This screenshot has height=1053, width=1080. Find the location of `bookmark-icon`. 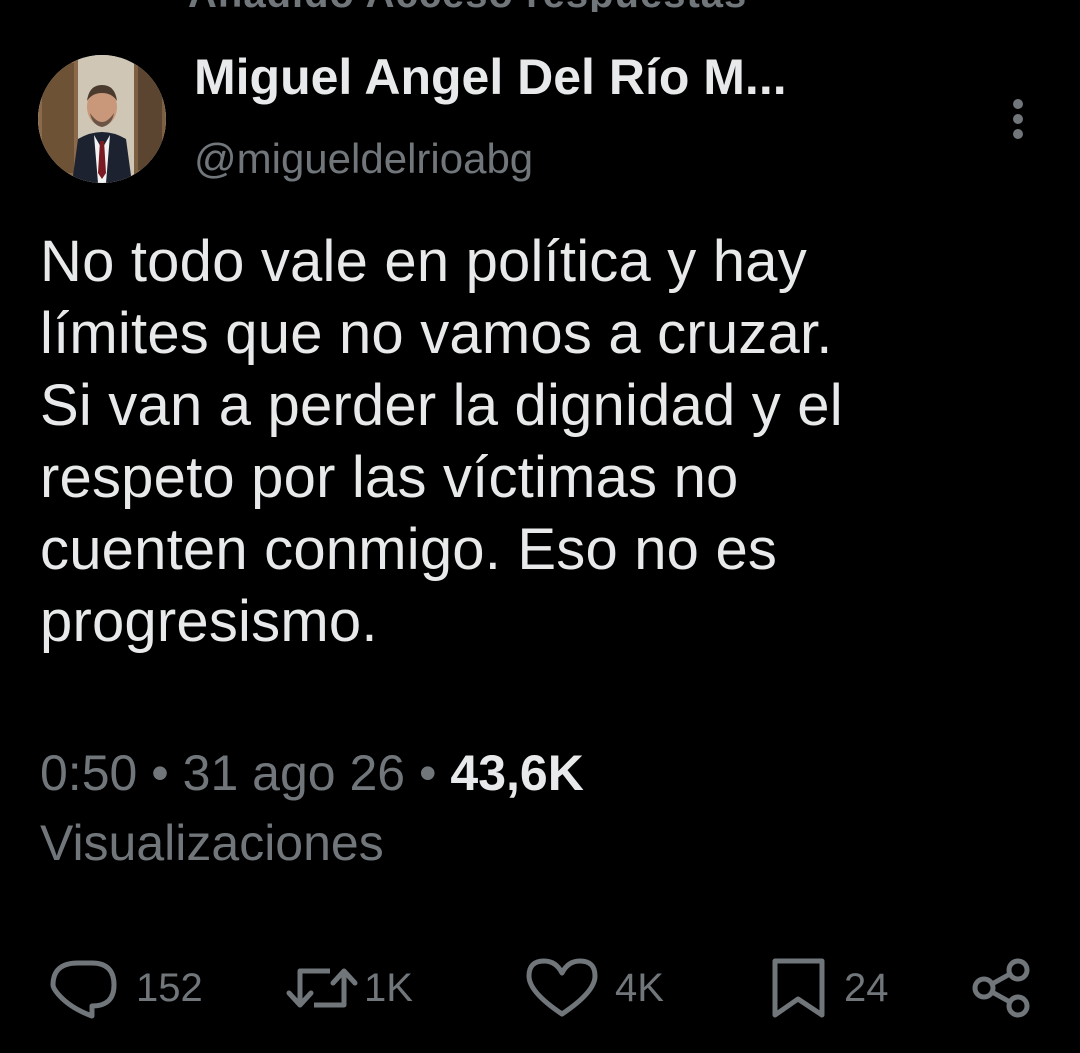

bookmark-icon is located at coordinates (798, 988).